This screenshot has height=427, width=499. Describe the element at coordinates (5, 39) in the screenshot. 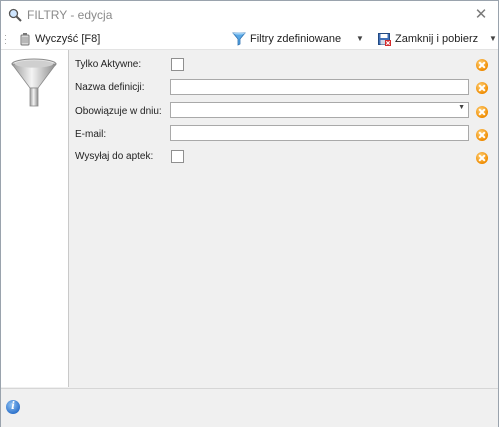

I see `toolbar-grip: · · ·` at that location.